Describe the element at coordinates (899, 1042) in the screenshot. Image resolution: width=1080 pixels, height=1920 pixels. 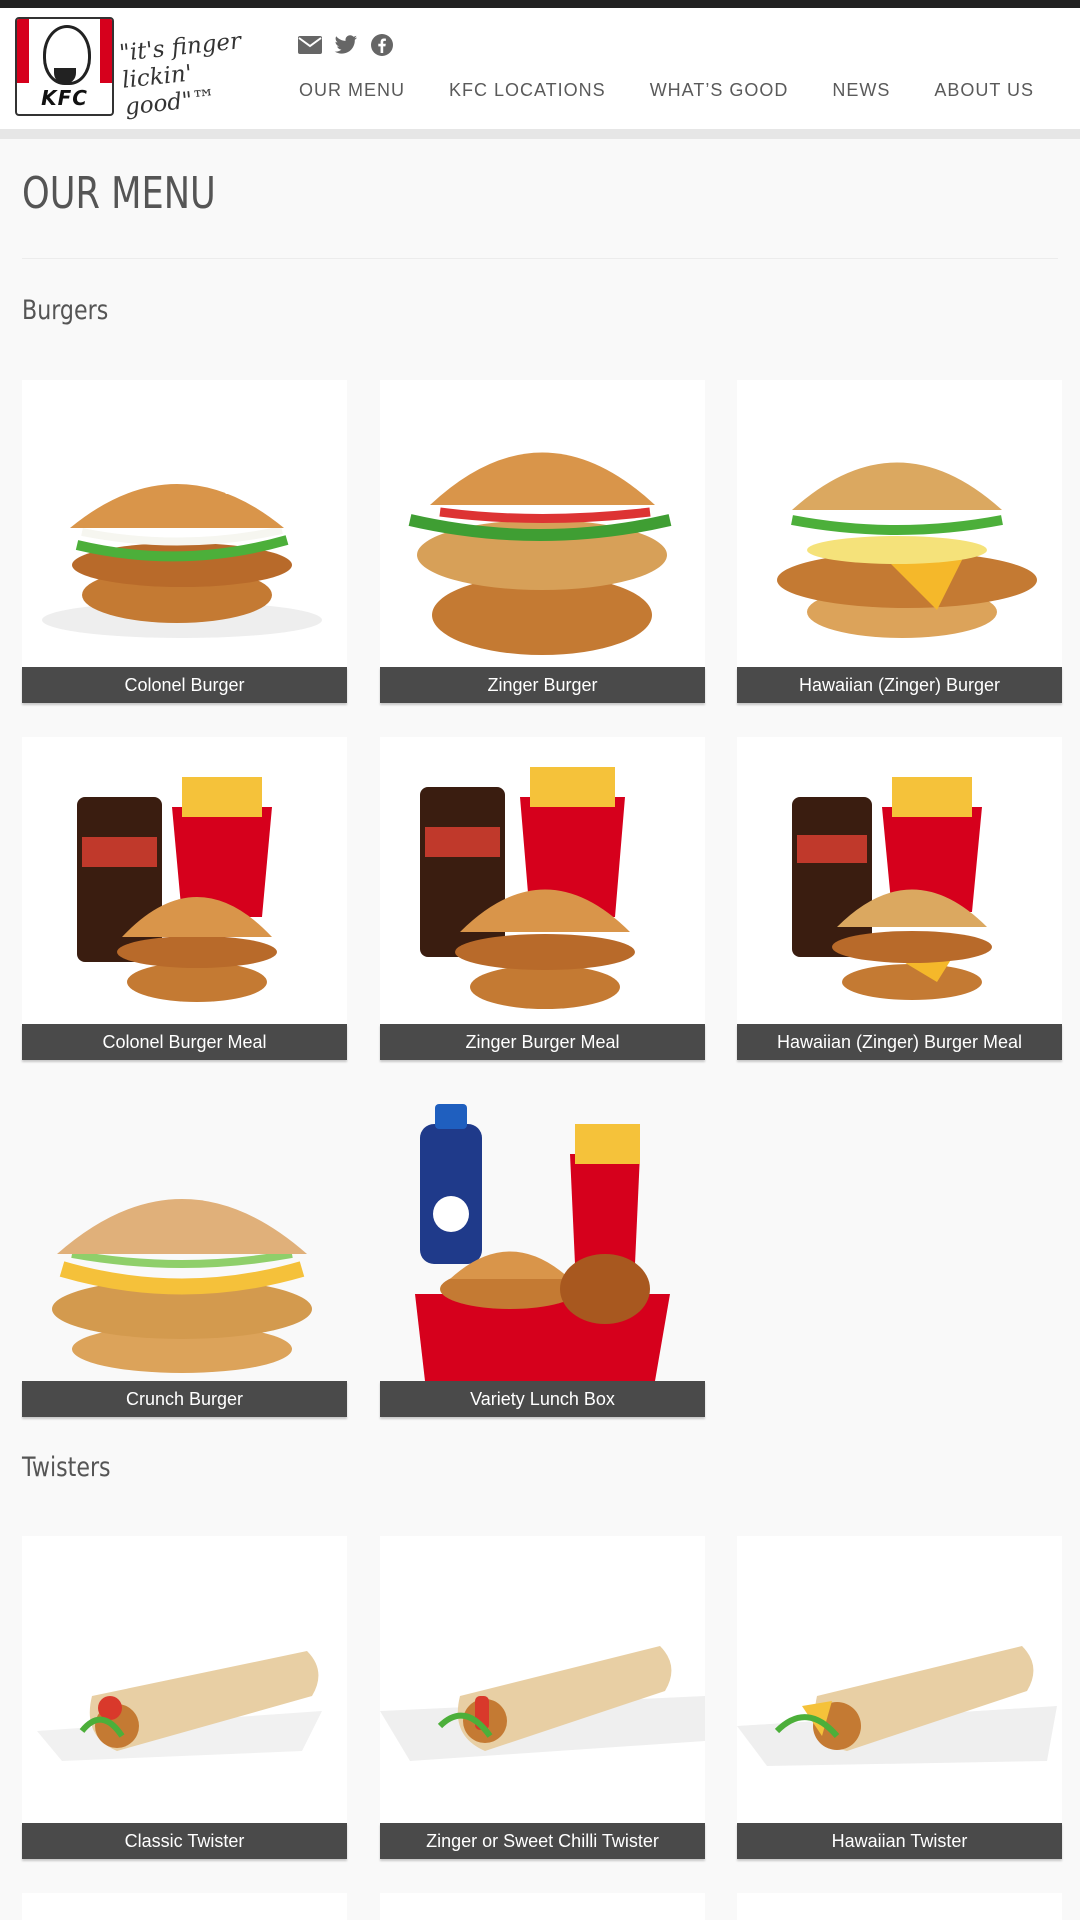
I see `menu-item-name: Hawaiian (Zinger) Burger Meal` at that location.